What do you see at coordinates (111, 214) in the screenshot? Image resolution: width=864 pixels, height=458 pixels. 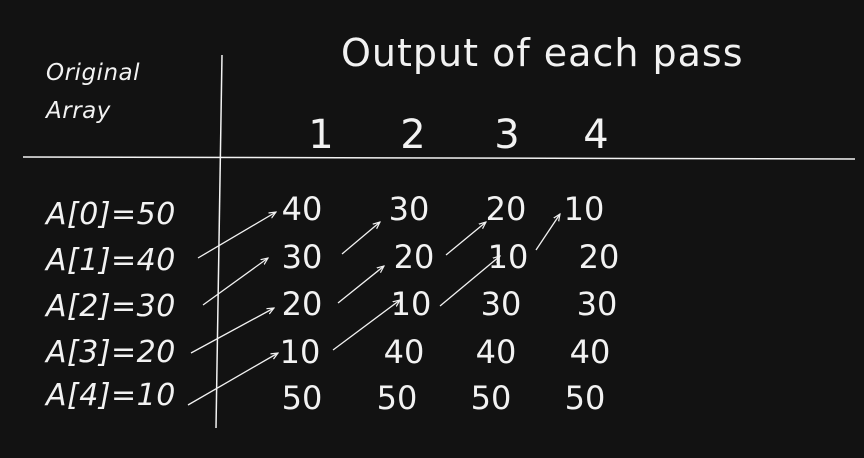 I see `array-element-label: A[0]=50` at bounding box center [111, 214].